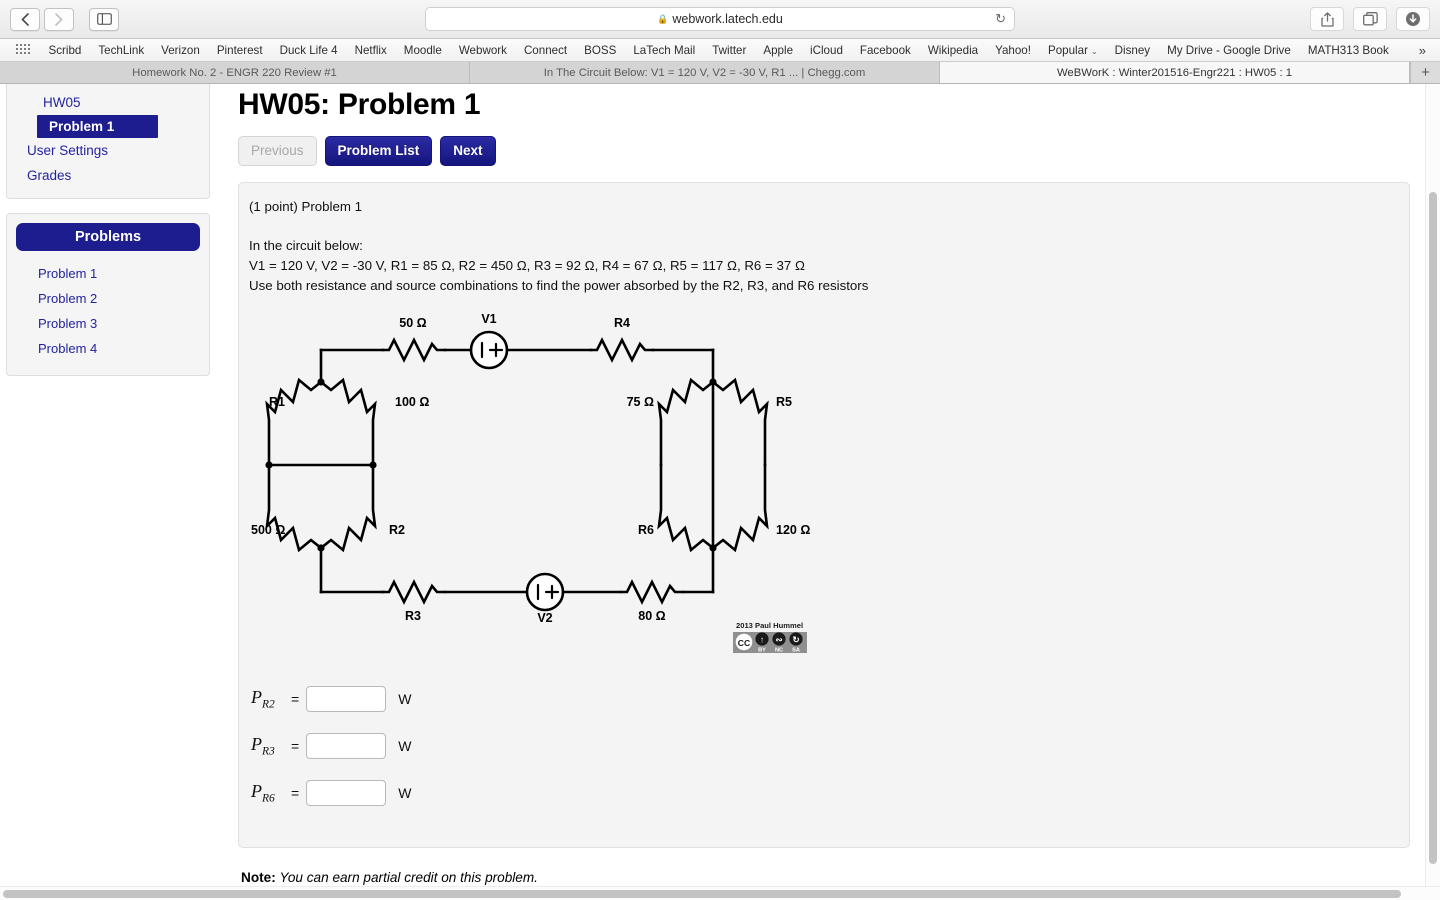 Image resolution: width=1440 pixels, height=900 pixels. What do you see at coordinates (359, 104) in the screenshot?
I see `page-title: HW05: Problem 1` at bounding box center [359, 104].